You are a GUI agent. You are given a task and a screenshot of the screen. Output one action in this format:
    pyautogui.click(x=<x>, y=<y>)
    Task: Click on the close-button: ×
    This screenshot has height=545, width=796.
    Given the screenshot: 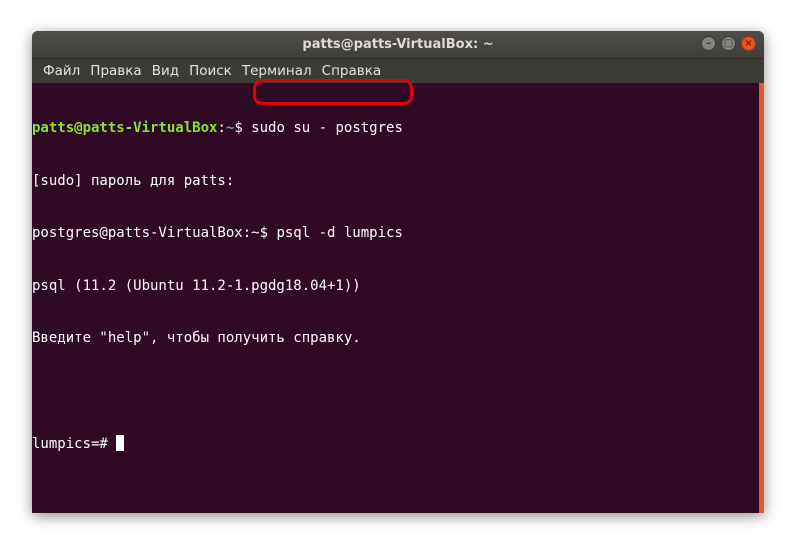 What is the action you would take?
    pyautogui.click(x=748, y=43)
    